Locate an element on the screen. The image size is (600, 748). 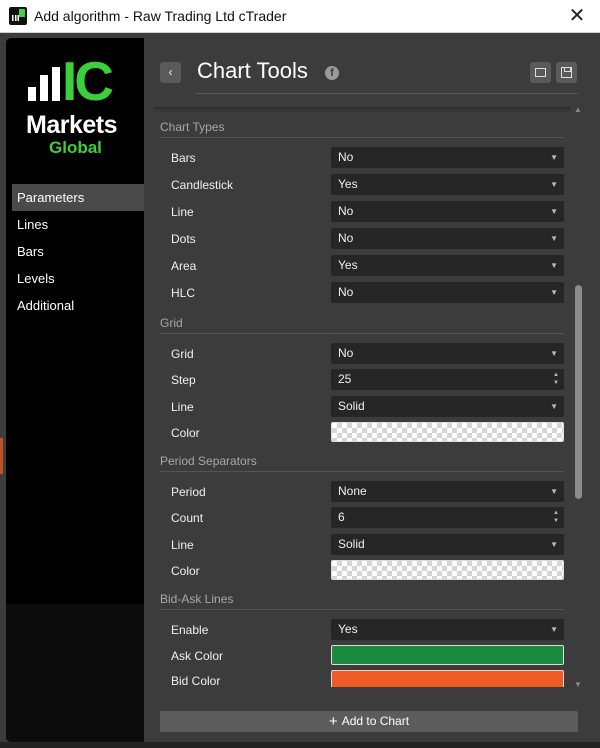
param-label-dots: Dots is located at coordinates (183, 239).